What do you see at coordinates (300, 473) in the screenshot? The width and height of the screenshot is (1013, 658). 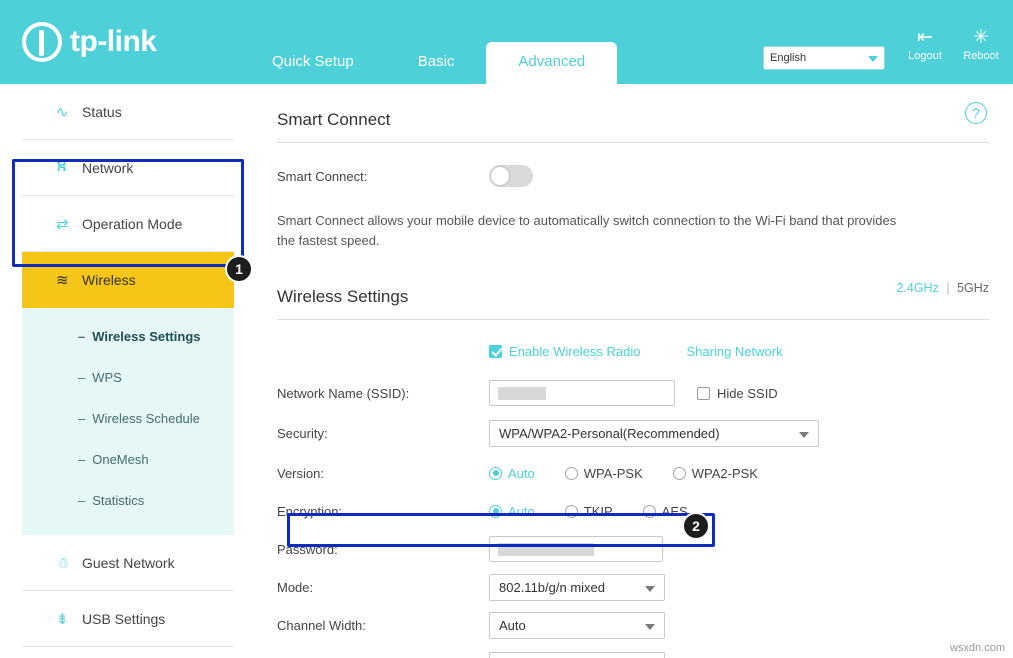 I see `version-label: Version:` at bounding box center [300, 473].